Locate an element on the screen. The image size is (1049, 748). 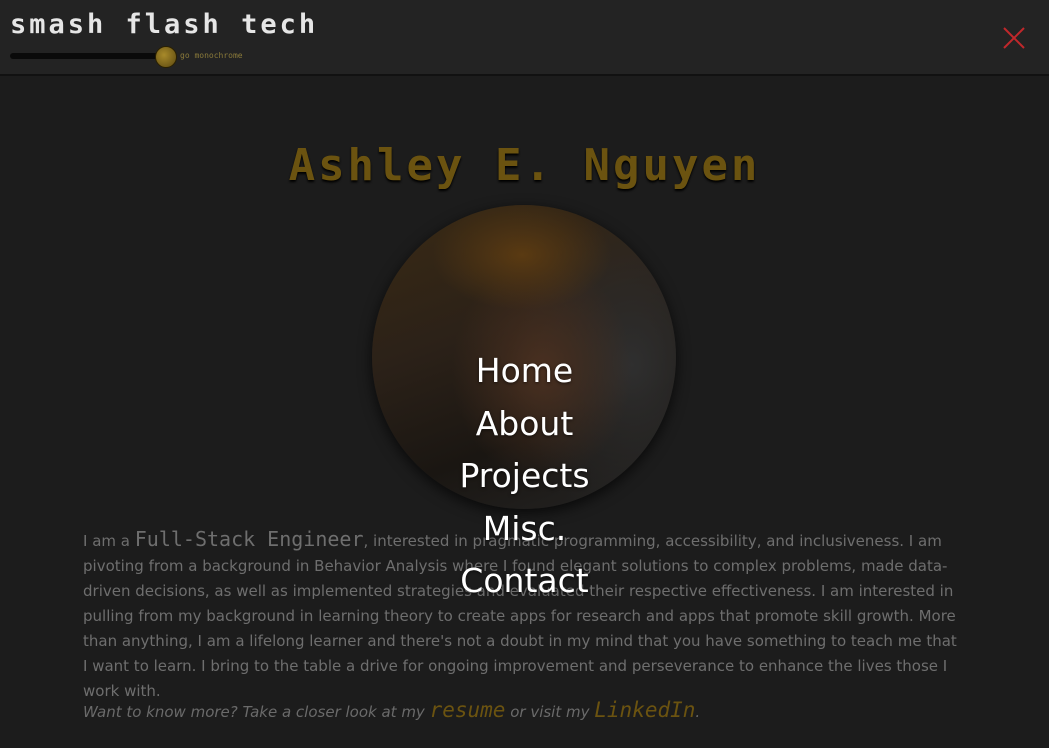
resume-link: resume is located at coordinates (468, 710).